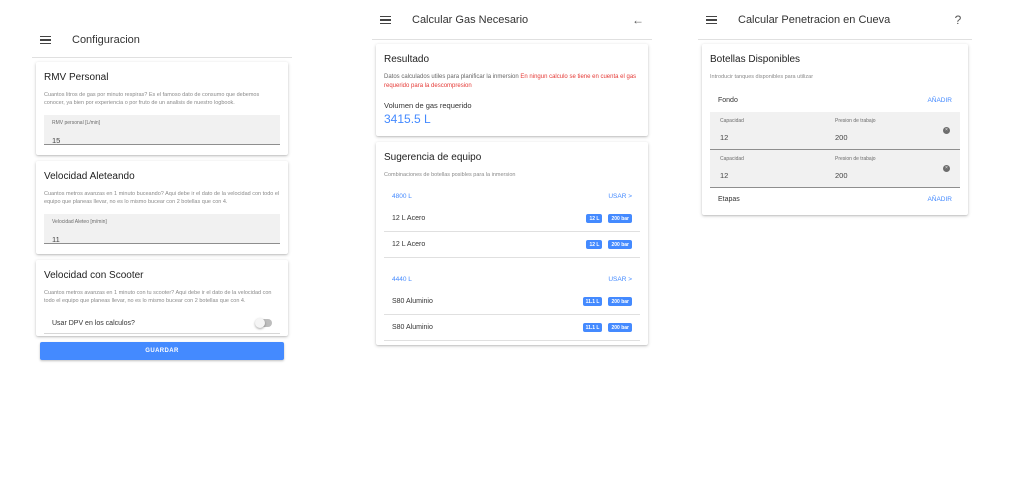 The image size is (1024, 500). Describe the element at coordinates (89, 176) in the screenshot. I see `aleteo-title: Velocidad Aleteando` at that location.